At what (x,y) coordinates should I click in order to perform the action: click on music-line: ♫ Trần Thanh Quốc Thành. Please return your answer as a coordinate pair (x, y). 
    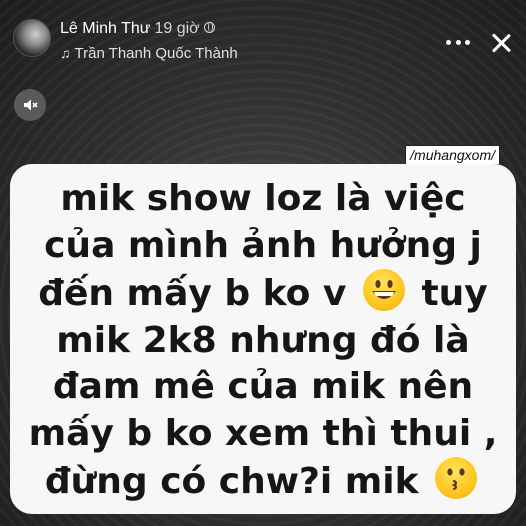
    Looking at the image, I should click on (149, 53).